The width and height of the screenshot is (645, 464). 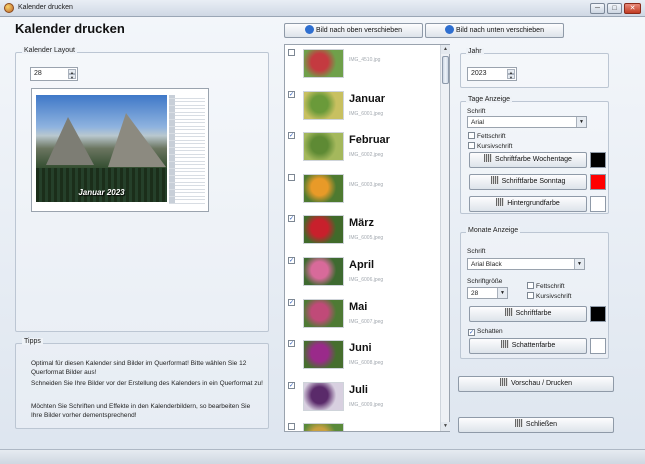 I want to click on background-color-label: Hintergrundfarbe, so click(x=533, y=203).